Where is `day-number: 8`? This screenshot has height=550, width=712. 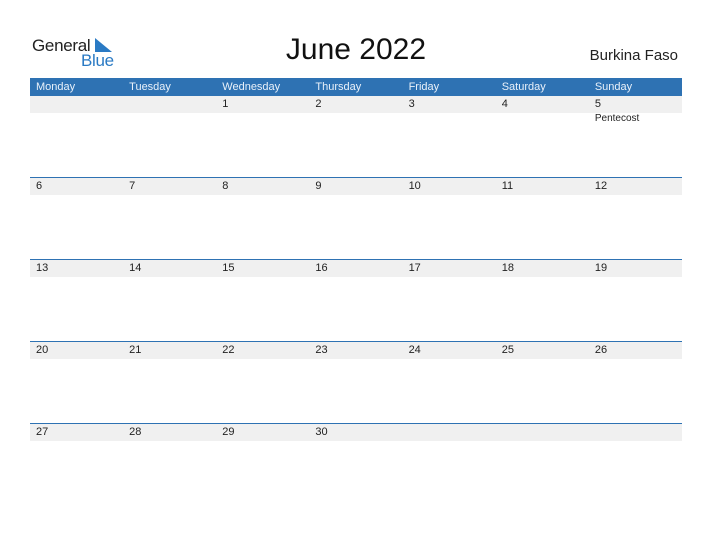 day-number: 8 is located at coordinates (225, 186).